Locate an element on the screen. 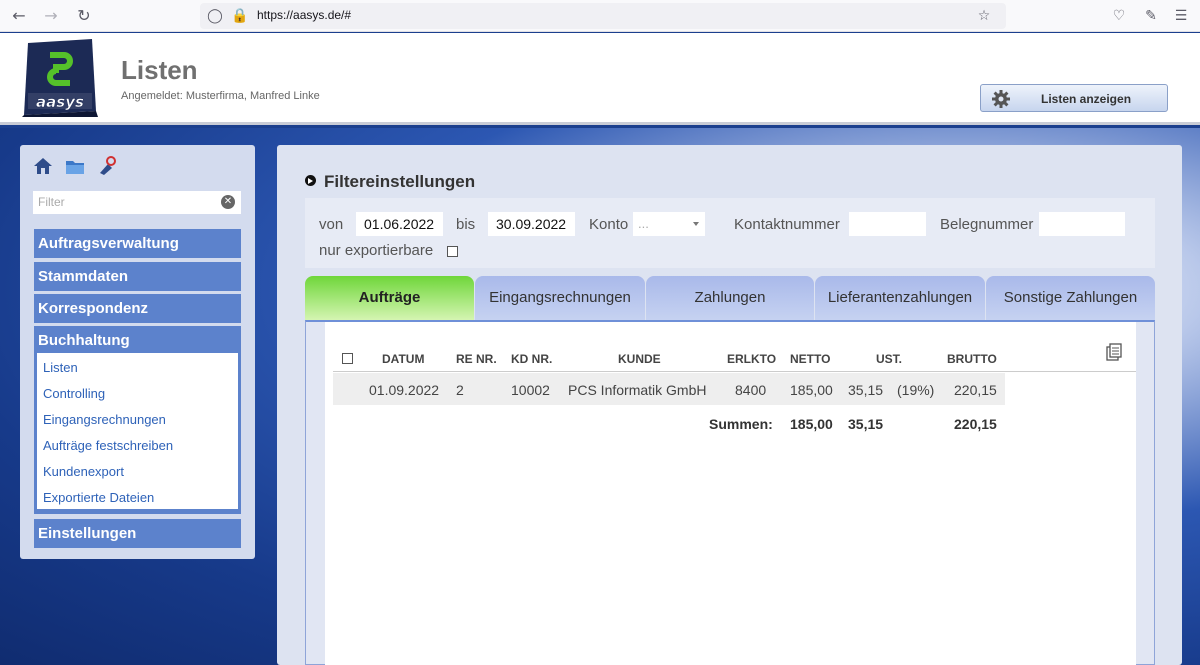 This screenshot has height=665, width=1200. reload-icon: ↻ is located at coordinates (84, 16).